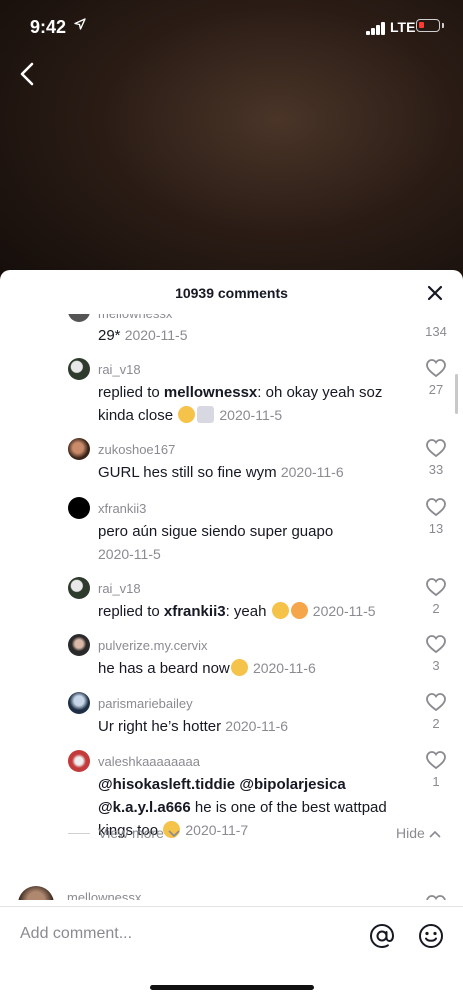  Describe the element at coordinates (207, 668) in the screenshot. I see `comment-text: he has a beard now 2020-11-6` at that location.